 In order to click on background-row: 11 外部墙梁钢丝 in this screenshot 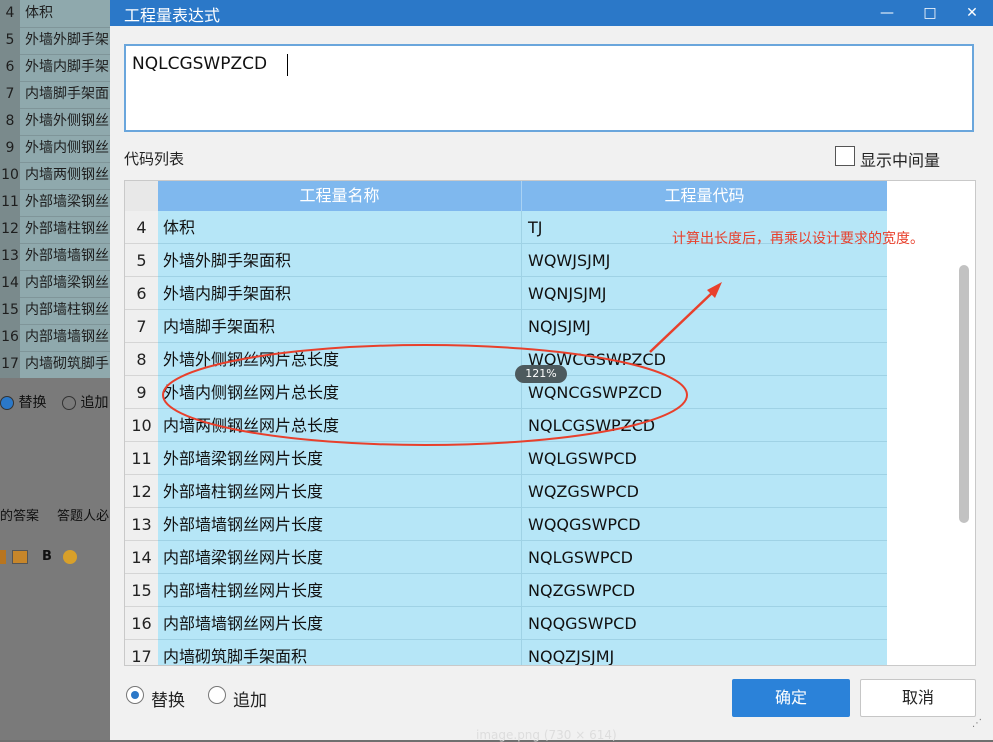, I will do `click(56, 203)`.